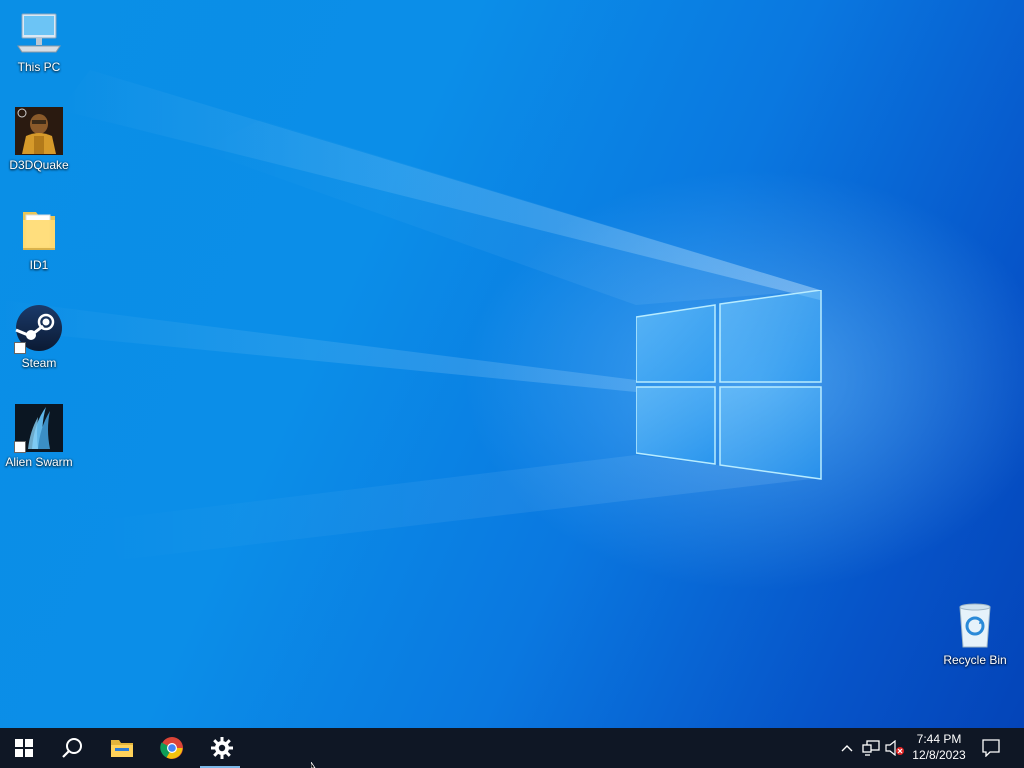  What do you see at coordinates (39, 165) in the screenshot?
I see `desktop-icon-label: D3DQuake` at bounding box center [39, 165].